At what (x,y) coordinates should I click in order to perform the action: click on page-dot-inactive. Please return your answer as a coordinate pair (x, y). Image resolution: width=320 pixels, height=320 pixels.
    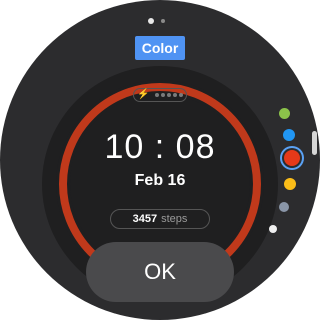
    Looking at the image, I should click on (163, 21).